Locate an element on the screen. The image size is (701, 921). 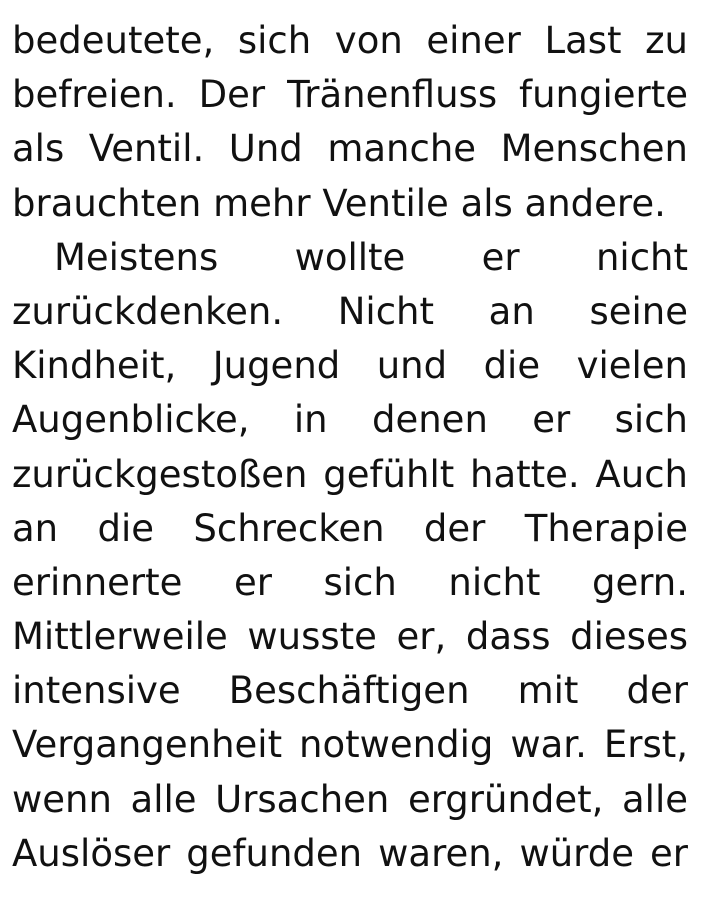
text-line: brauchten mehr Ventile als andere. is located at coordinates (339, 203).